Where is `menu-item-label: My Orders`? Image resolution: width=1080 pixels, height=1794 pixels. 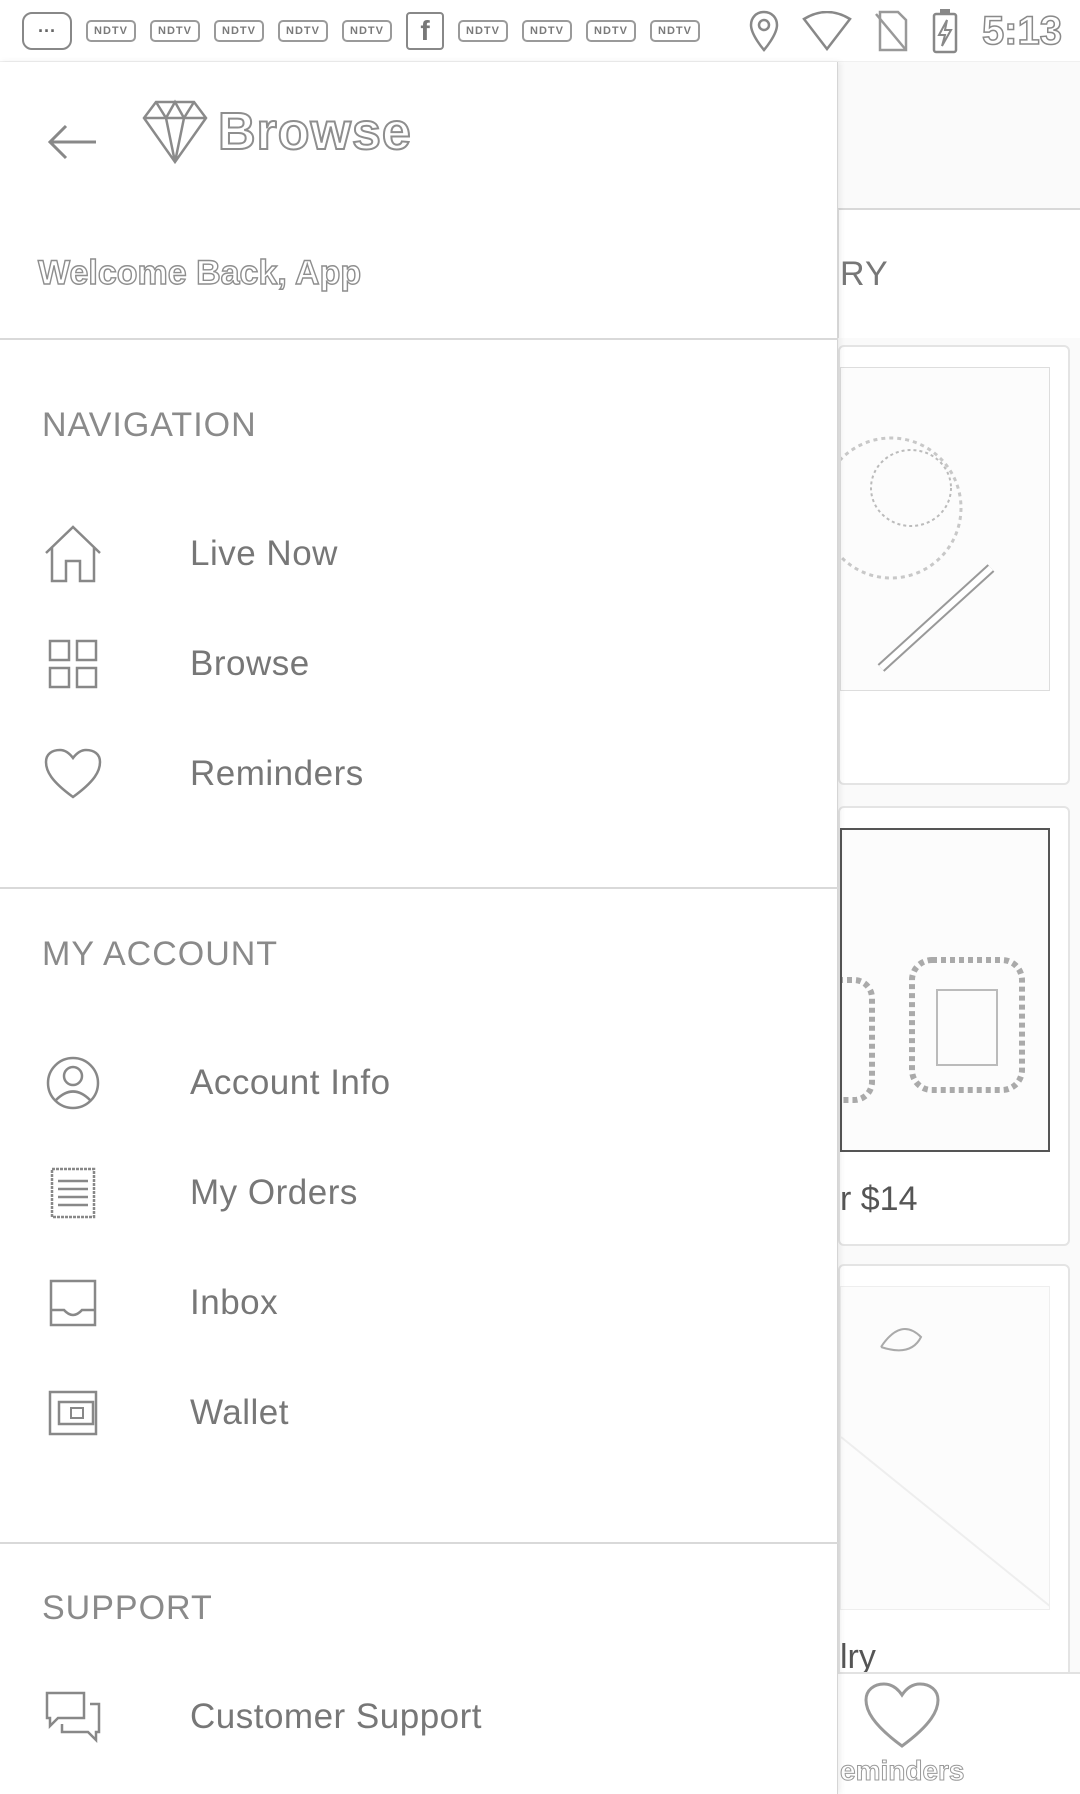
menu-item-label: My Orders is located at coordinates (274, 1192).